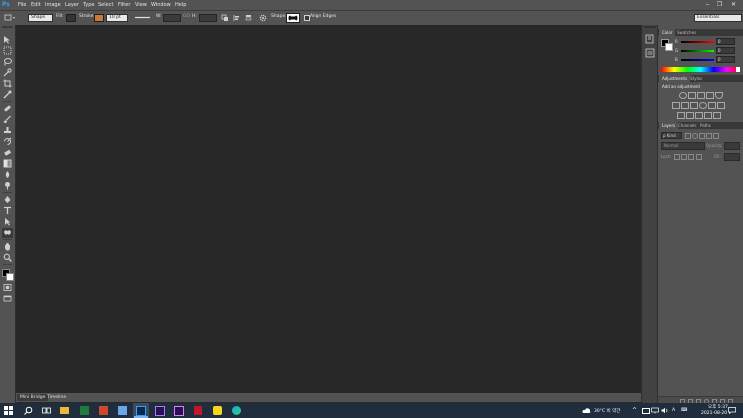 Image resolution: width=743 pixels, height=418 pixels. What do you see at coordinates (225, 18) in the screenshot?
I see `path-operations-icon` at bounding box center [225, 18].